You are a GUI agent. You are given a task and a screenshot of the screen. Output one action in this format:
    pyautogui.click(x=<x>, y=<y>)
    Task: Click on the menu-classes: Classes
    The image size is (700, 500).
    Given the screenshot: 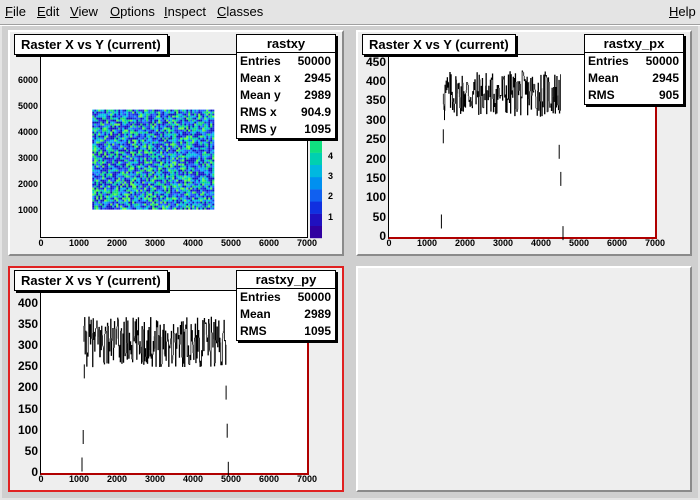 What is the action you would take?
    pyautogui.click(x=240, y=11)
    